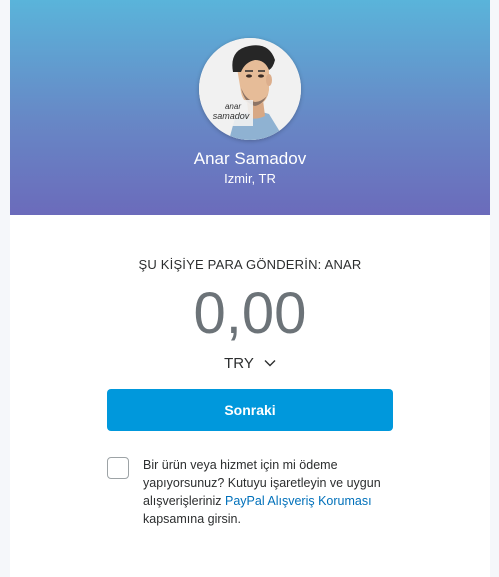 This screenshot has height=577, width=499. What do you see at coordinates (250, 158) in the screenshot?
I see `profile-name: Anar Samadov` at bounding box center [250, 158].